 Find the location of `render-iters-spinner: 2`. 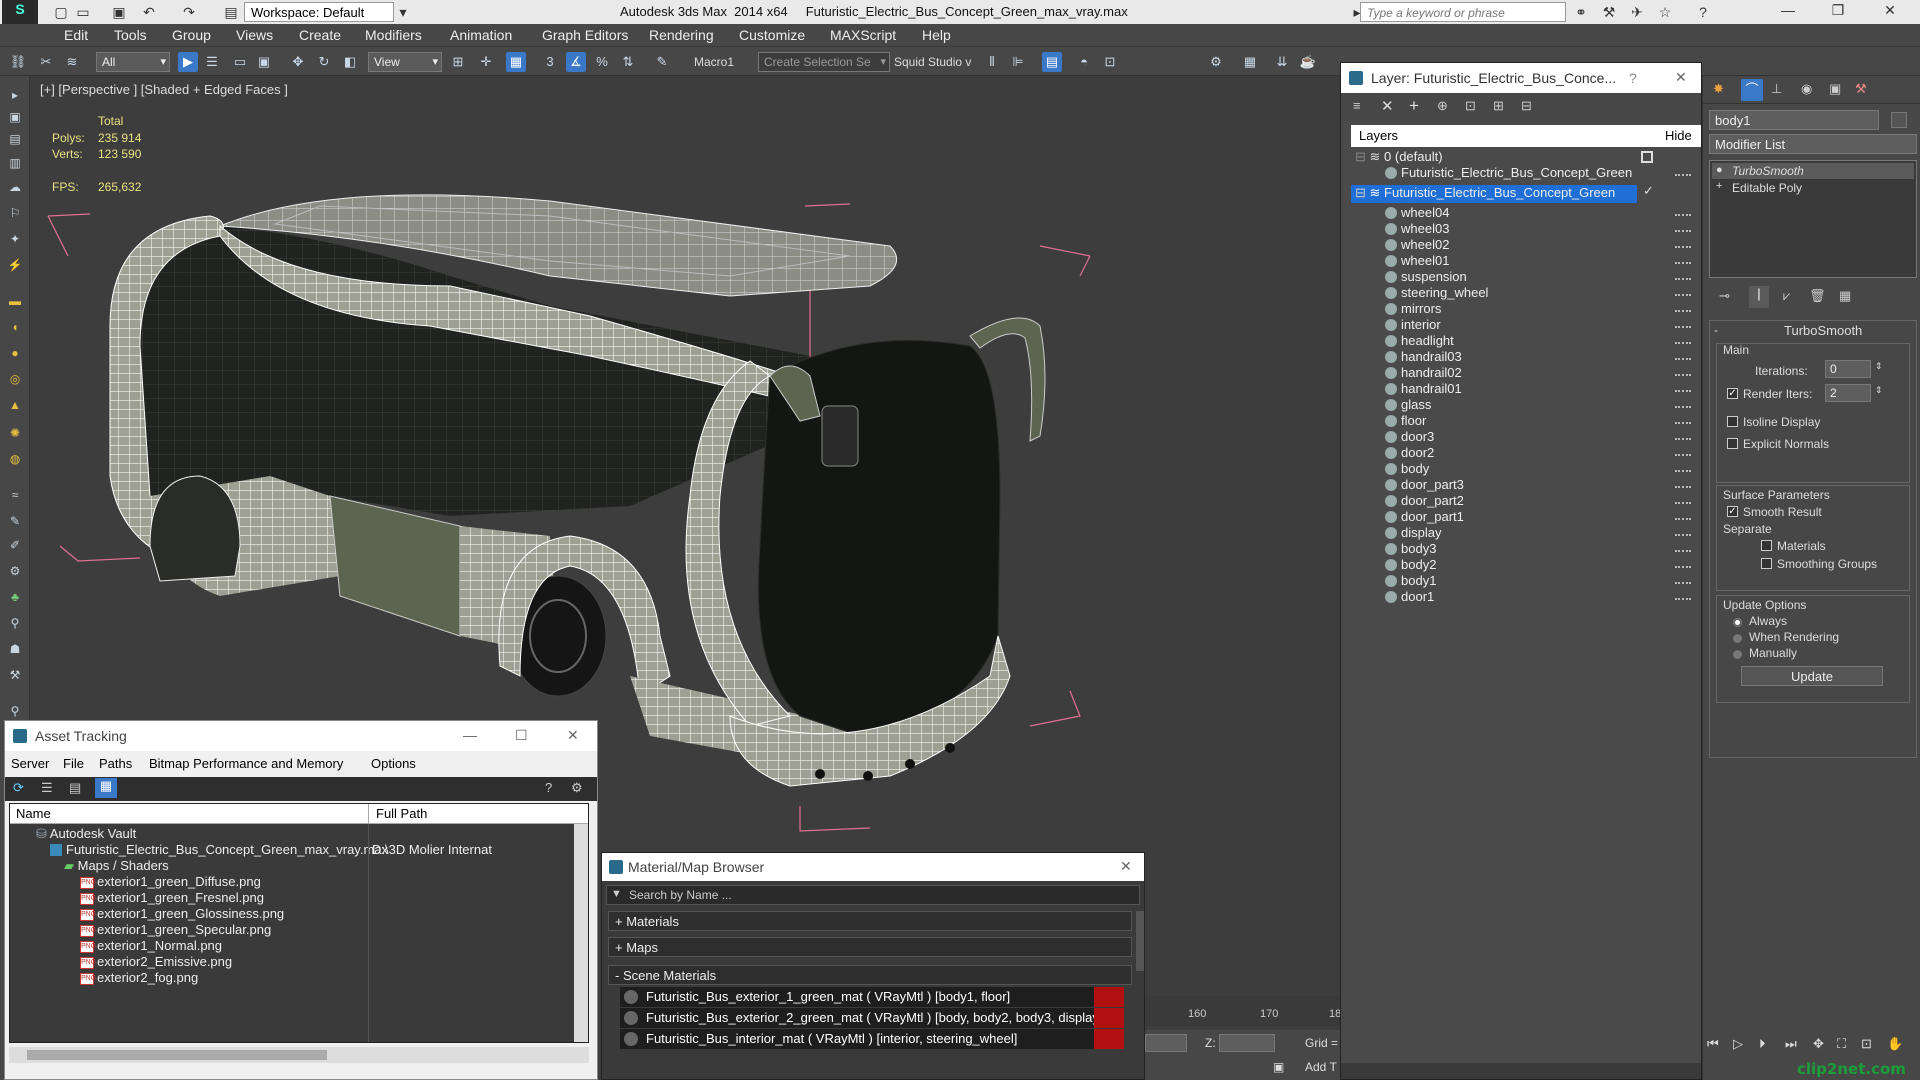

render-iters-spinner: 2 is located at coordinates (1848, 393).